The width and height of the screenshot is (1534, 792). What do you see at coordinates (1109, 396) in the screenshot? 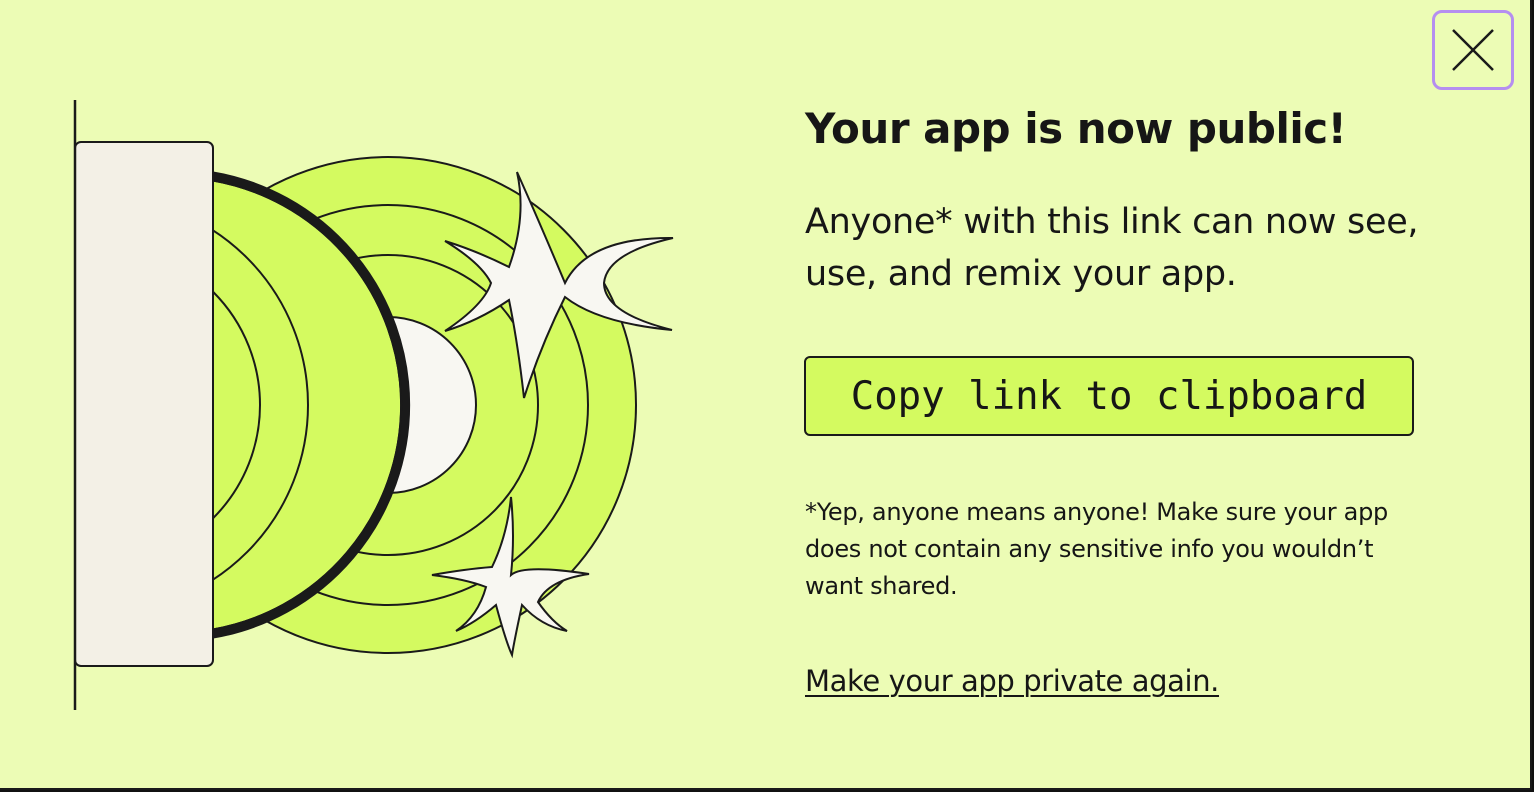
I see `copy-link-button: Copy link to clipboard` at bounding box center [1109, 396].